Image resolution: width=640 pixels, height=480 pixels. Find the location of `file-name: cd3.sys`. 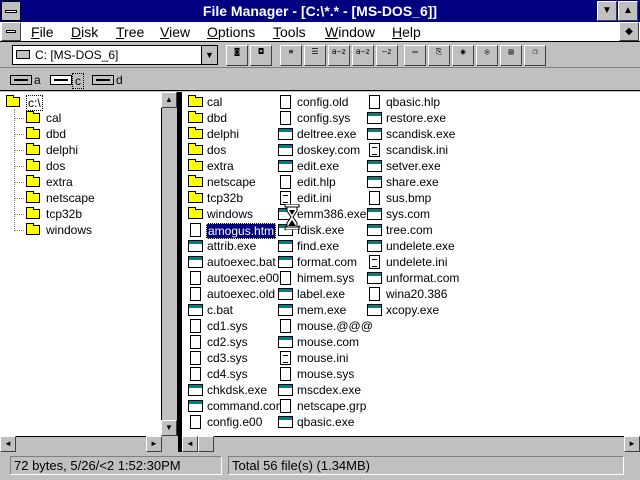

file-name: cd3.sys is located at coordinates (227, 358).